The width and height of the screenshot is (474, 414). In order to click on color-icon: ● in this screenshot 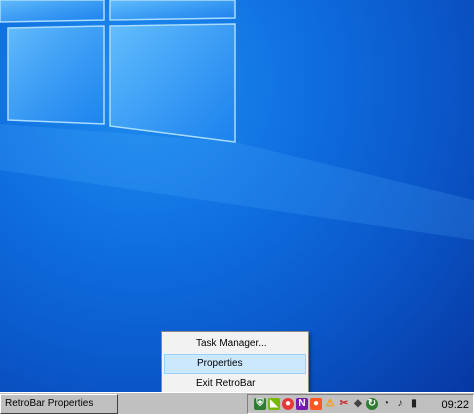, I will do `click(288, 404)`.